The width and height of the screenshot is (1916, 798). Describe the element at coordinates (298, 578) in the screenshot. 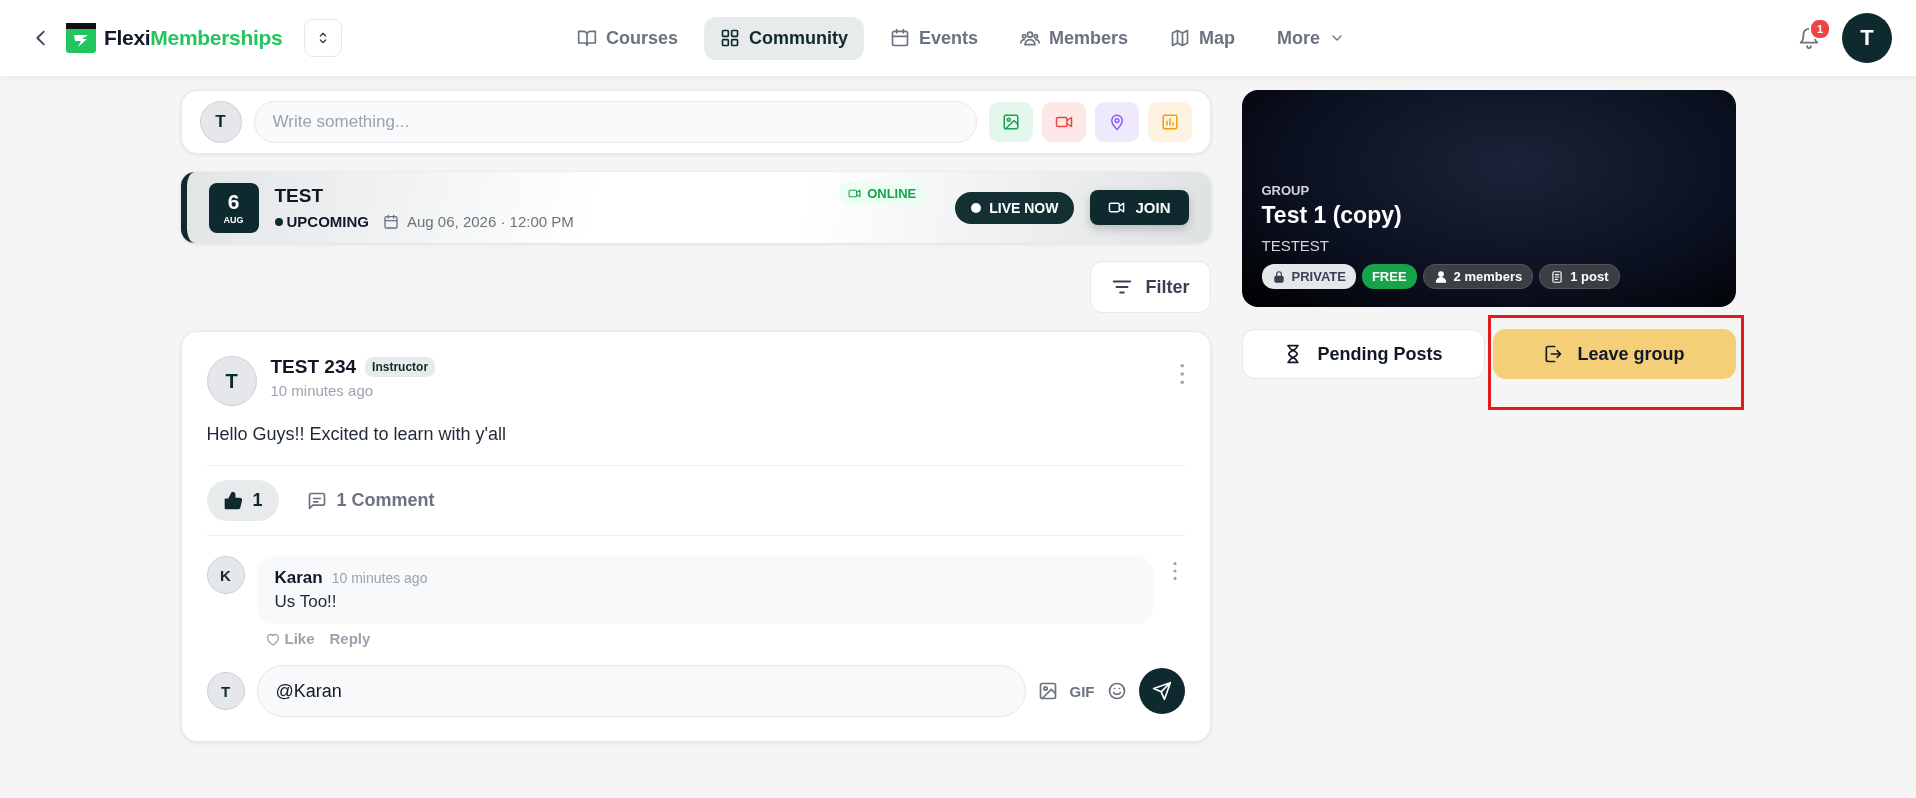

I see `commenter-name: Karan` at that location.